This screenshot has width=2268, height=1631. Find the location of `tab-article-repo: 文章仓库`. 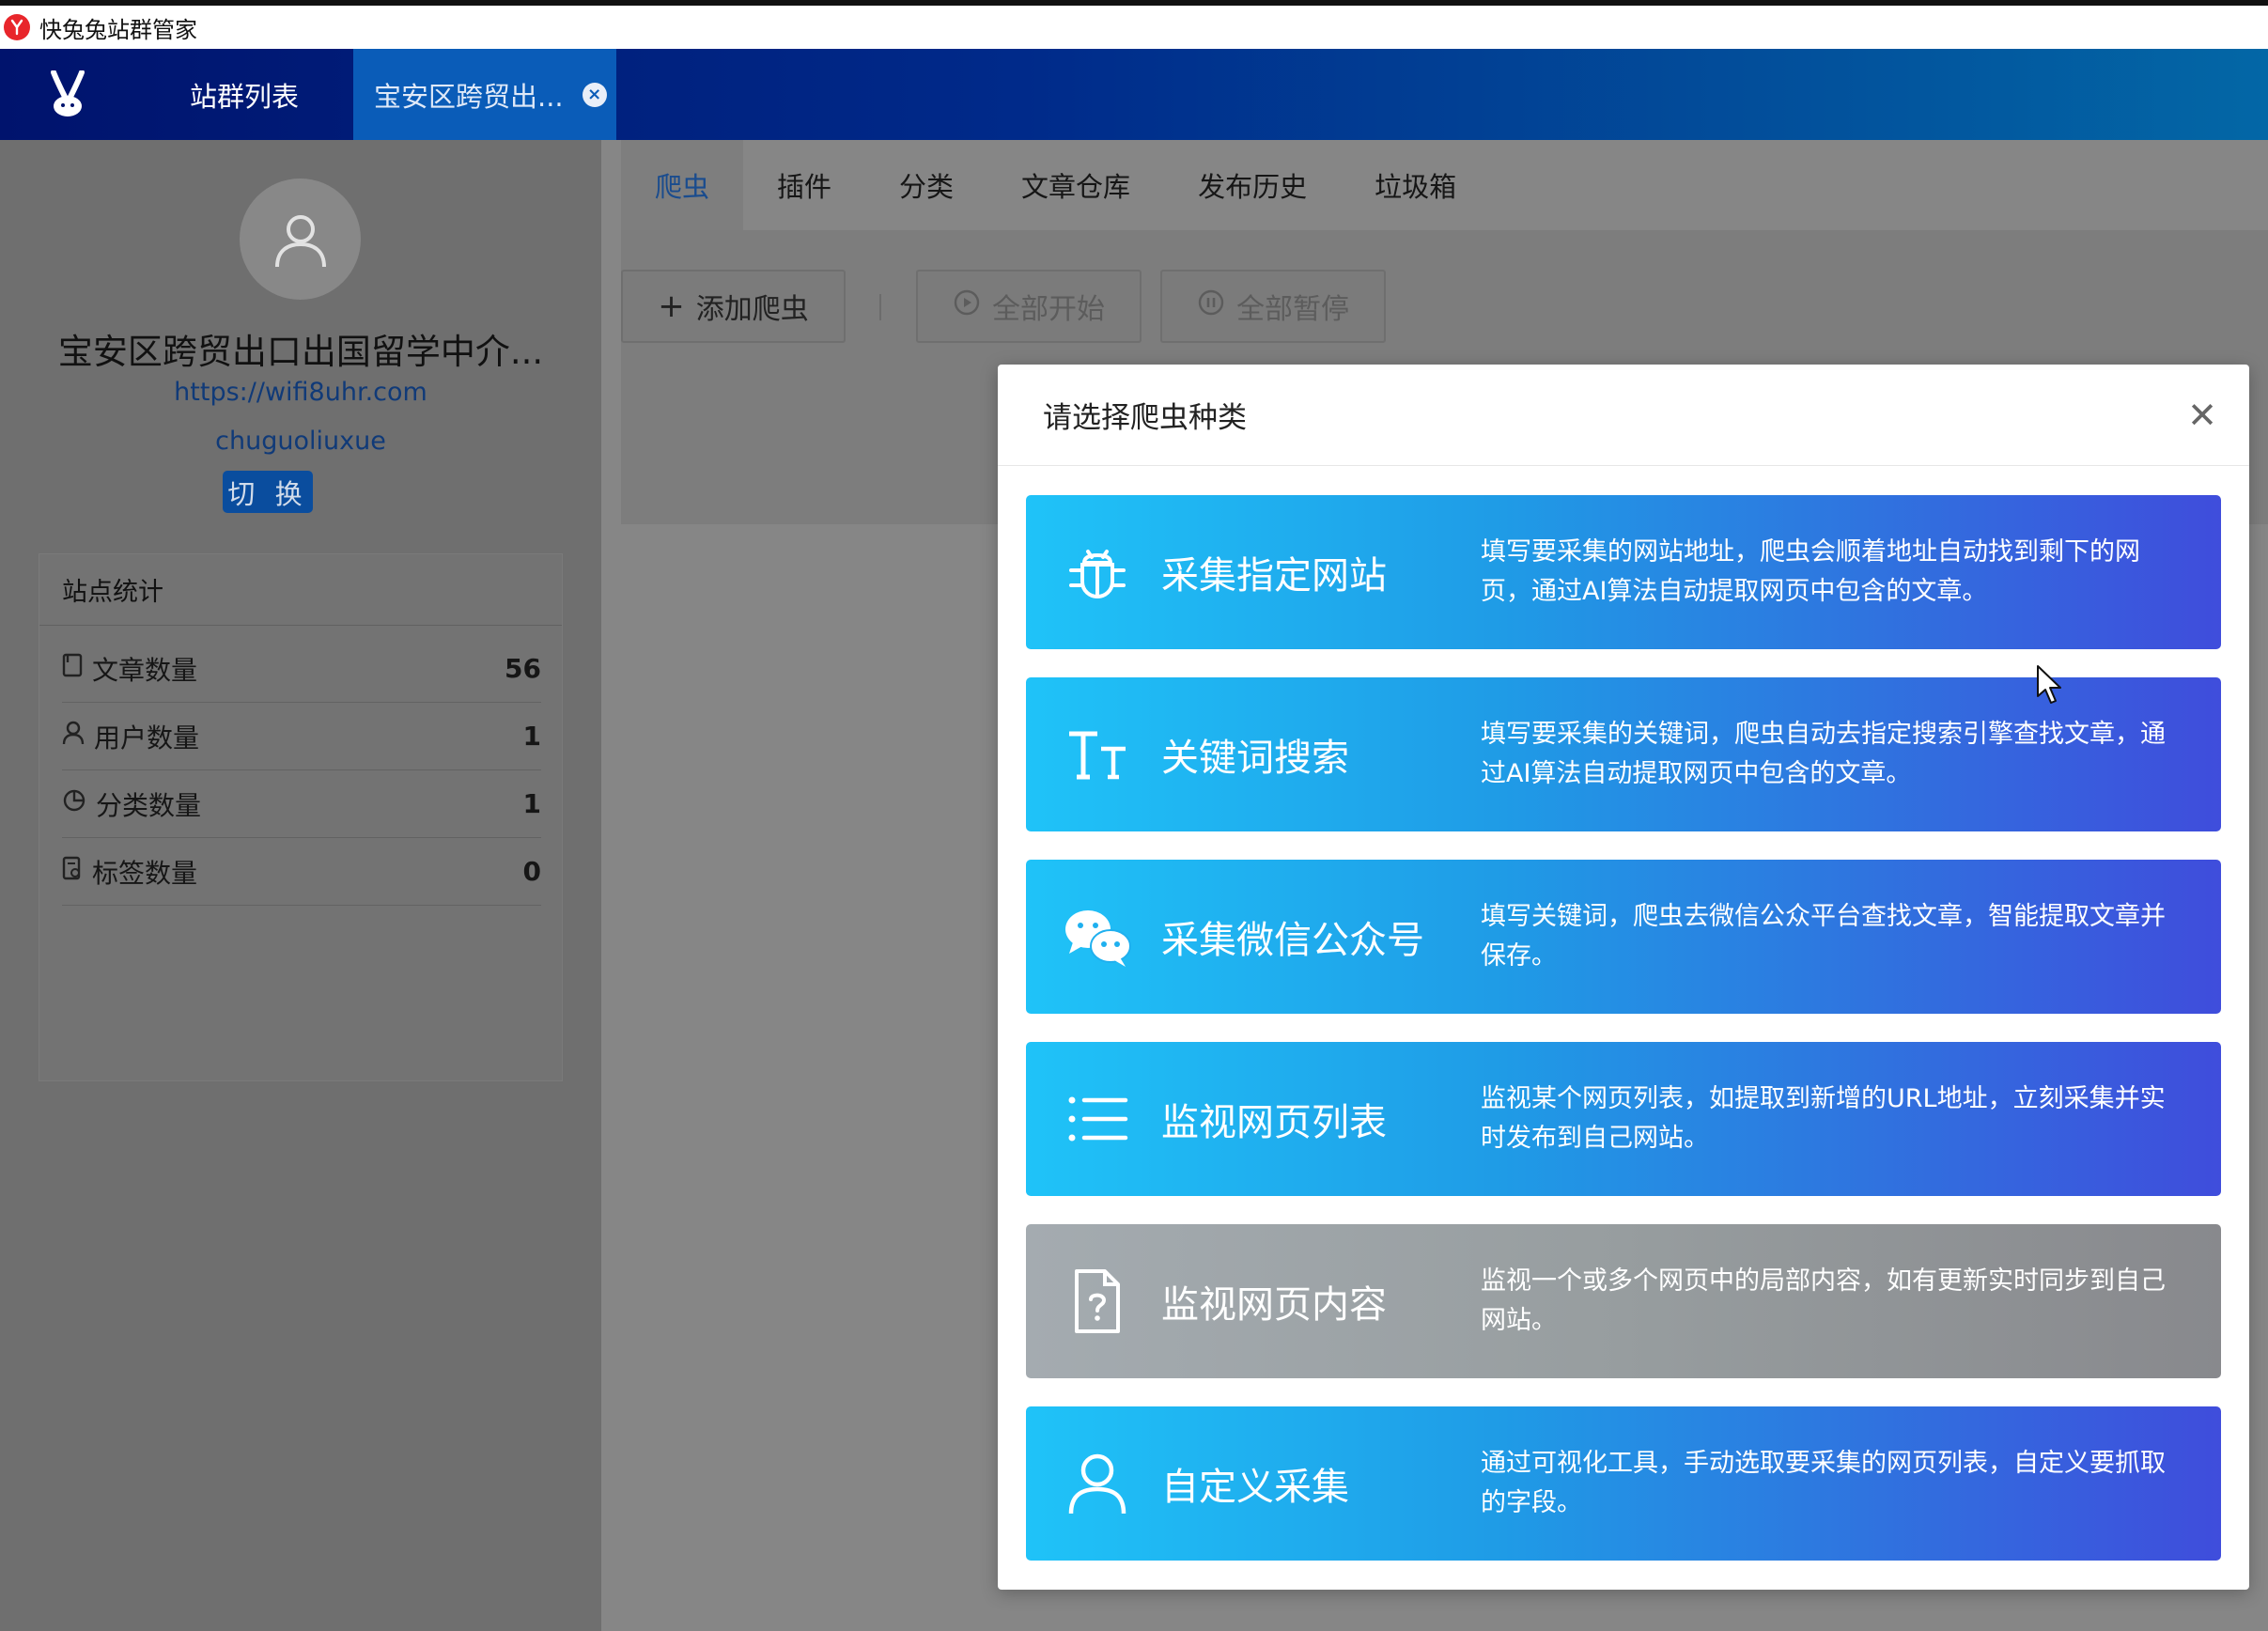

tab-article-repo: 文章仓库 is located at coordinates (1075, 185).